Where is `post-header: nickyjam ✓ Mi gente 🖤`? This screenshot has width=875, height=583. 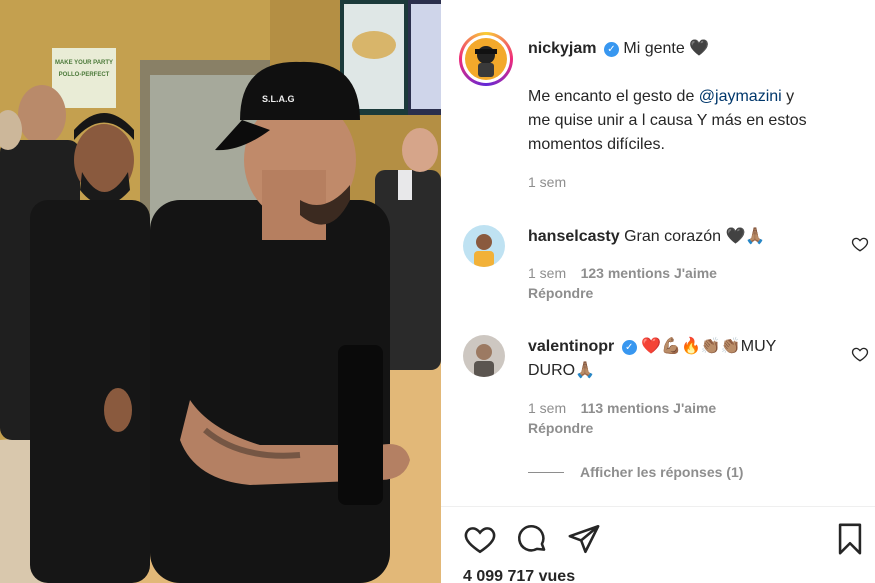
post-header: nickyjam ✓ Mi gente 🖤 is located at coordinates (618, 49).